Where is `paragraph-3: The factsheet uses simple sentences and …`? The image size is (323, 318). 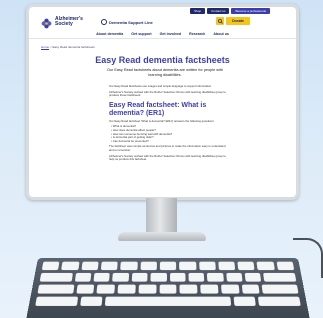 paragraph-3: The factsheet uses simple sentences and … is located at coordinates (167, 148).